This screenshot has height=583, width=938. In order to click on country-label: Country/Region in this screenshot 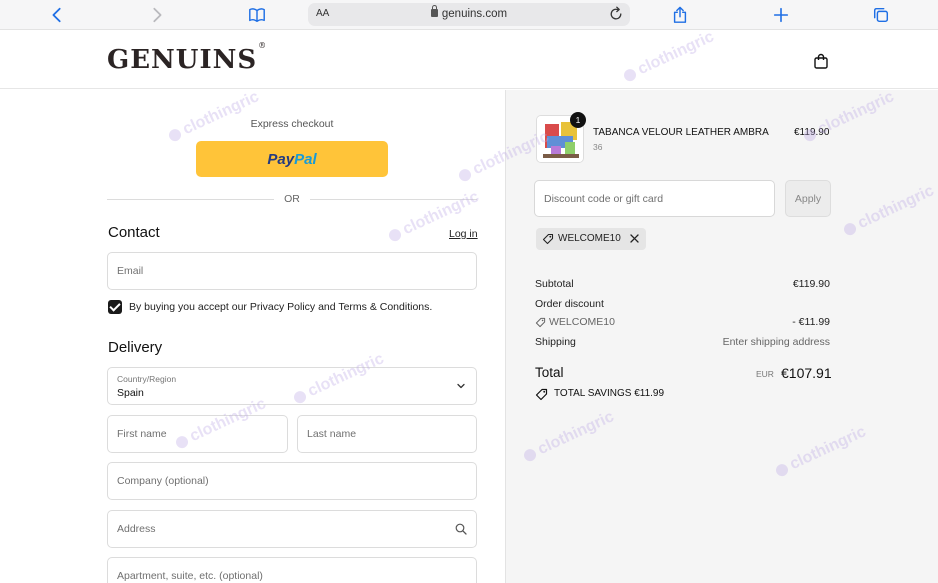, I will do `click(147, 379)`.